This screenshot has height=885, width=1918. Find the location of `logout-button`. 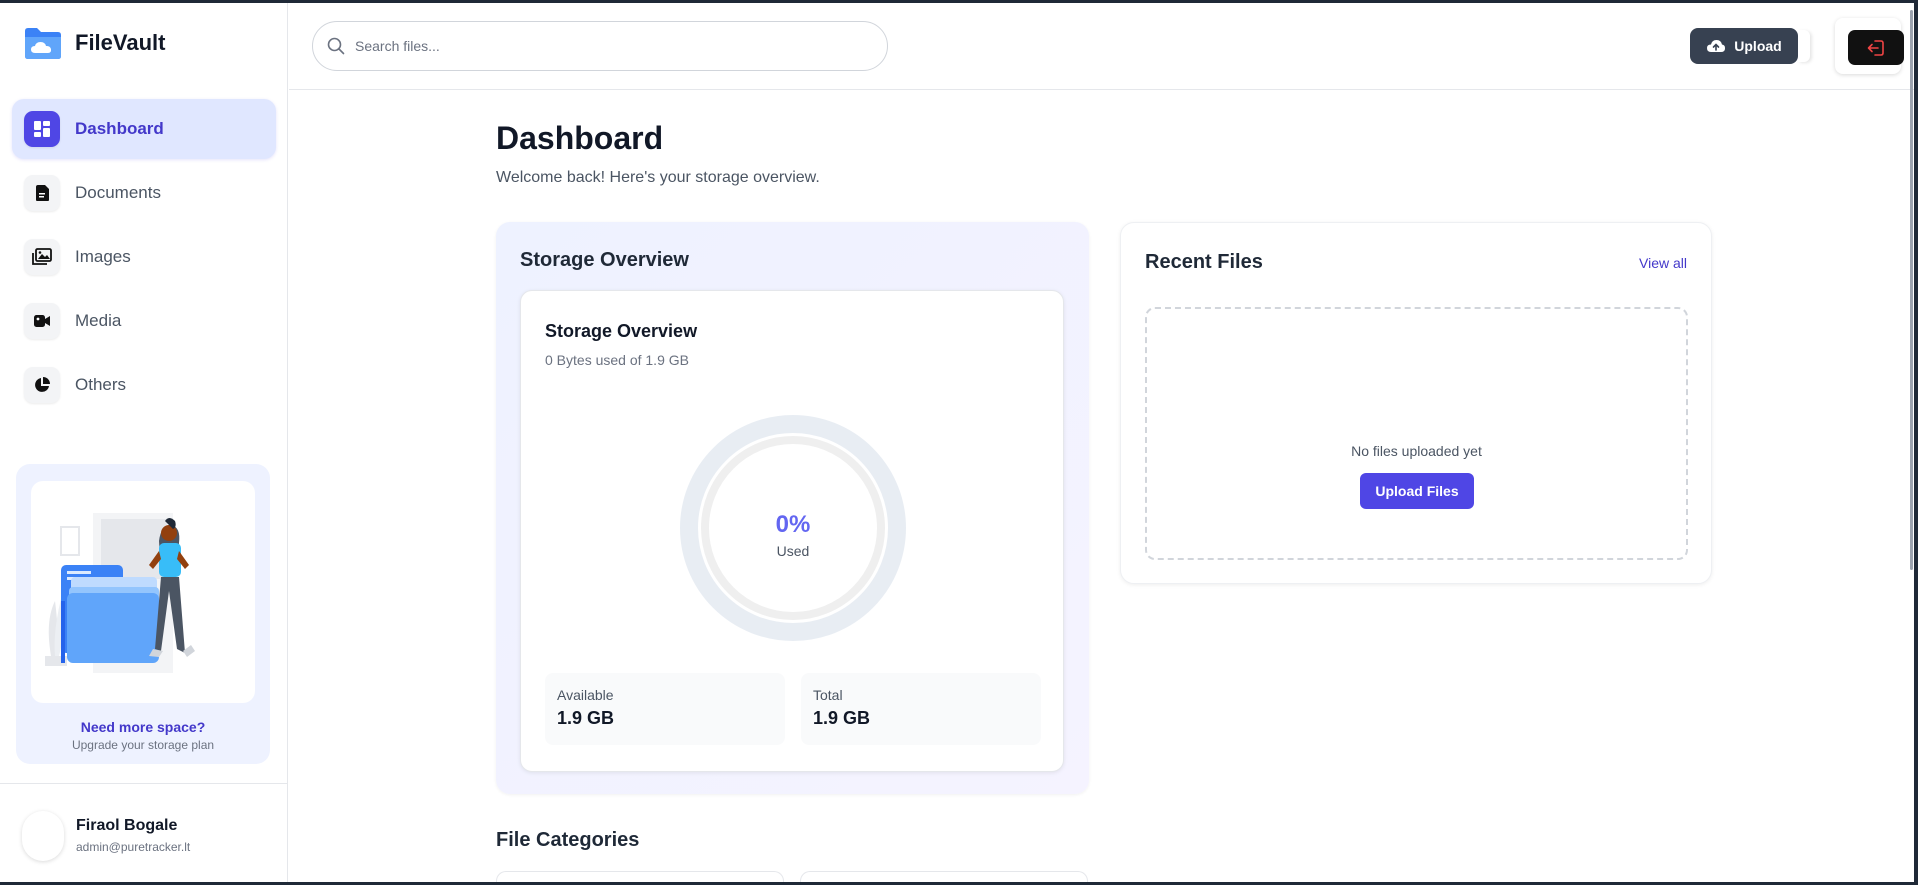

logout-button is located at coordinates (1876, 47).